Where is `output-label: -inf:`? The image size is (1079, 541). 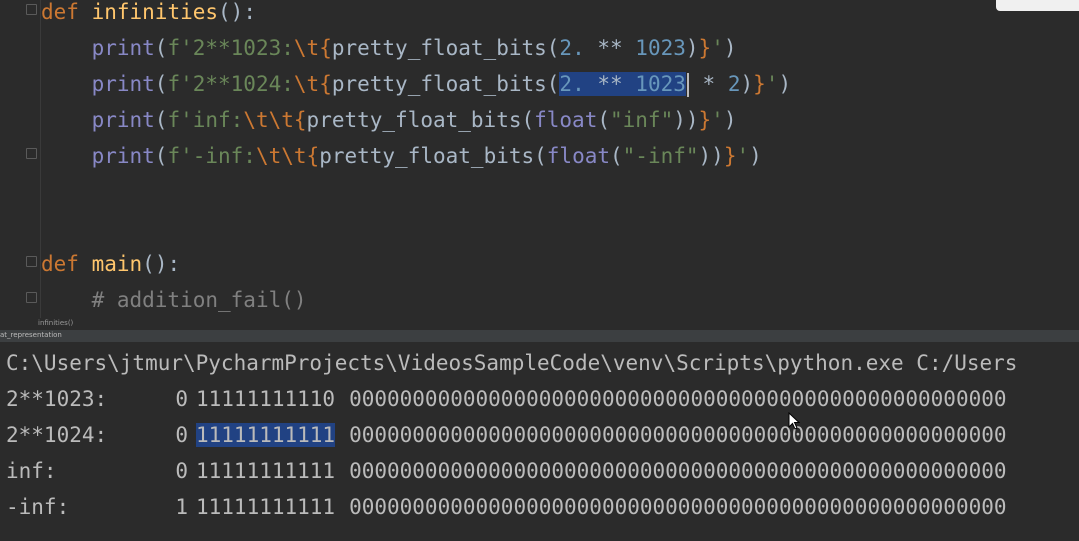
output-label: -inf: is located at coordinates (38, 507).